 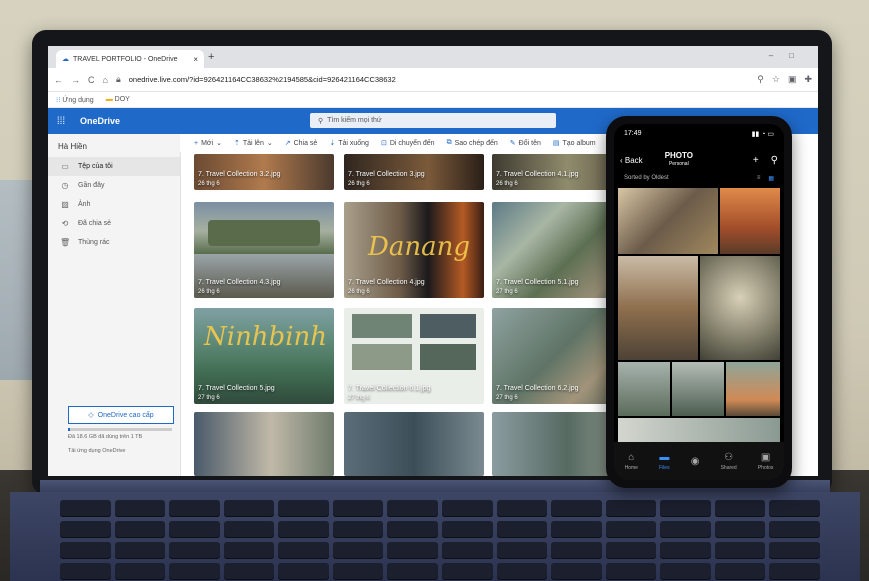 What do you see at coordinates (808, 79) in the screenshot?
I see `puzzle-icon: ✚` at bounding box center [808, 79].